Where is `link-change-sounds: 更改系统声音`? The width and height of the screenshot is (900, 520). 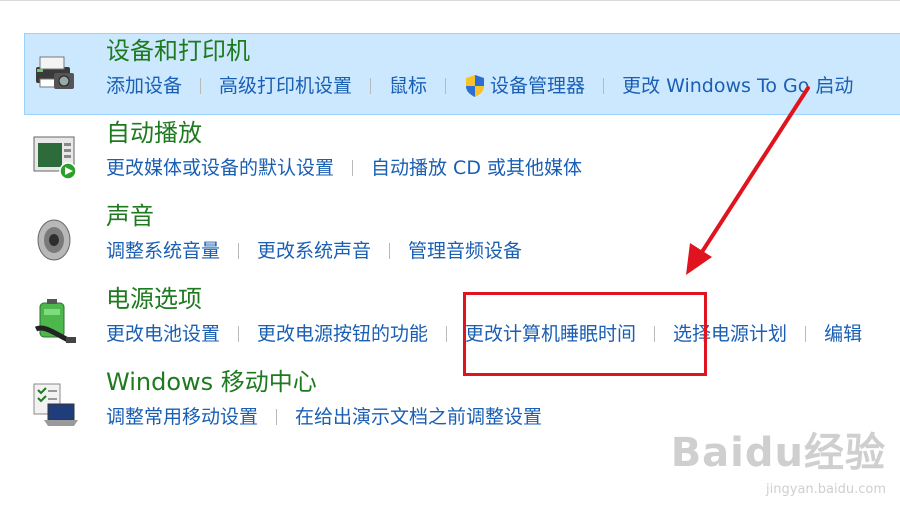 link-change-sounds: 更改系统声音 is located at coordinates (314, 251).